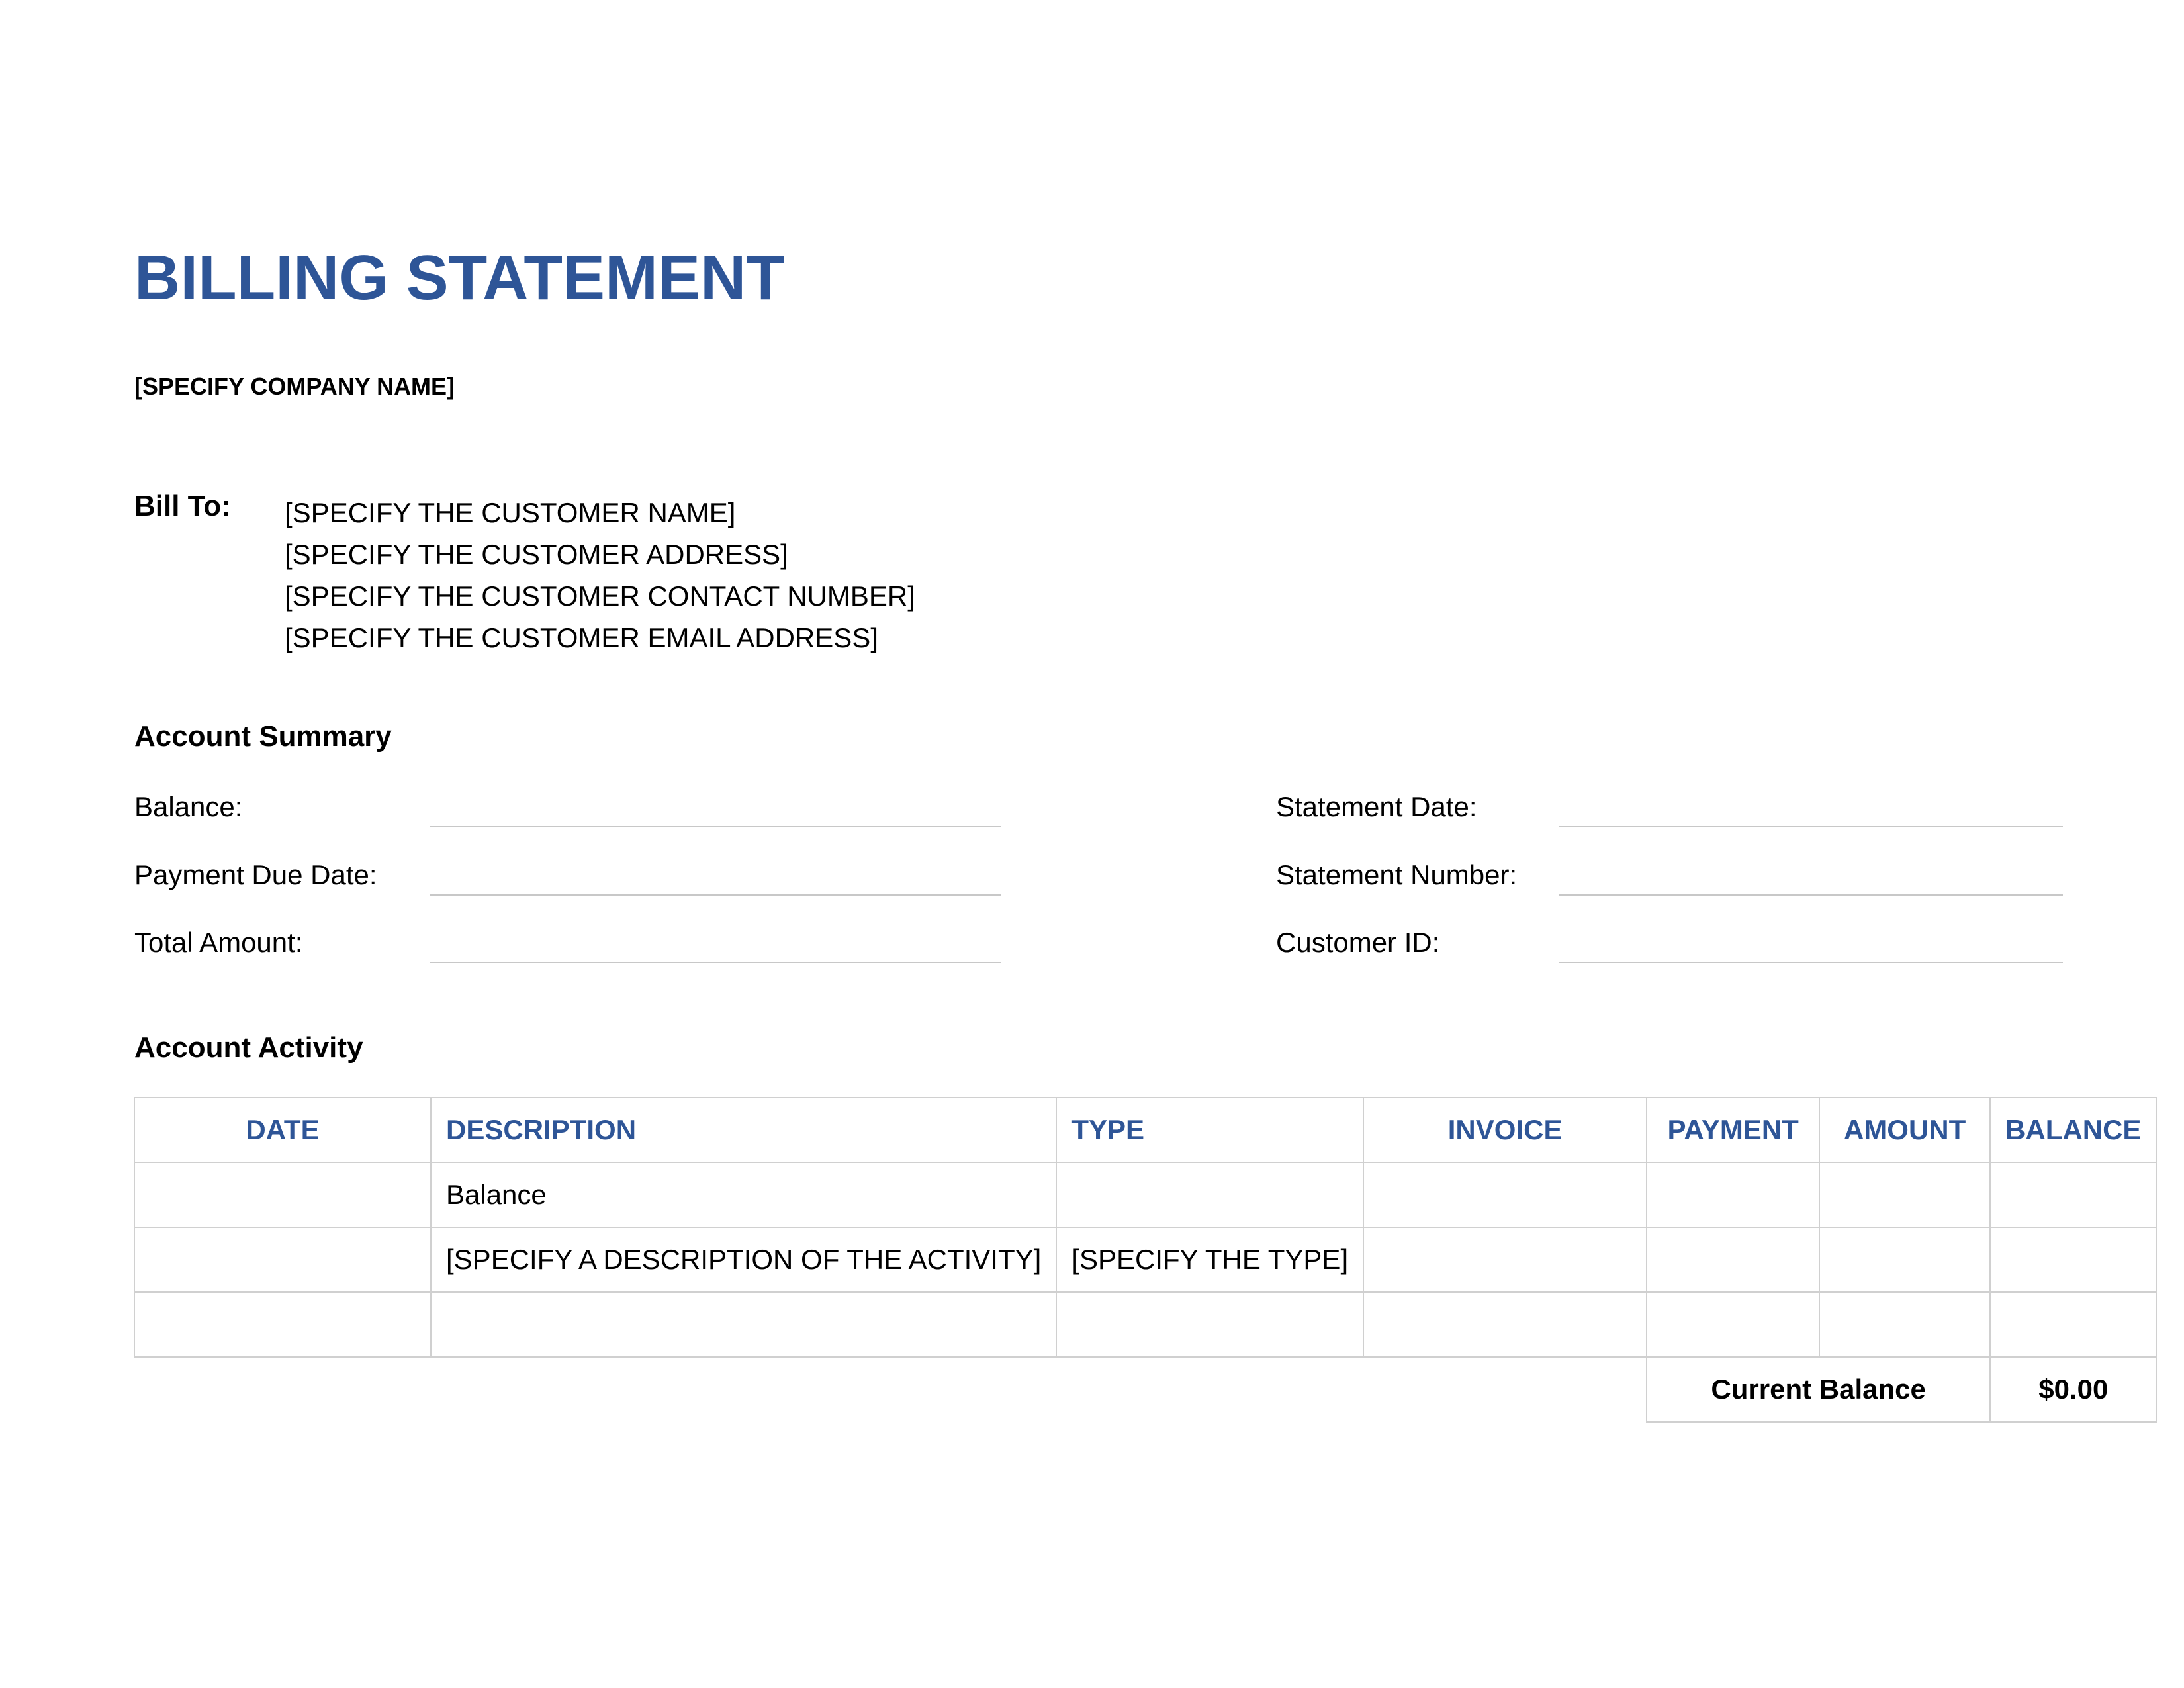 The width and height of the screenshot is (2184, 1688). Describe the element at coordinates (1811, 826) in the screenshot. I see `statement-date-field` at that location.